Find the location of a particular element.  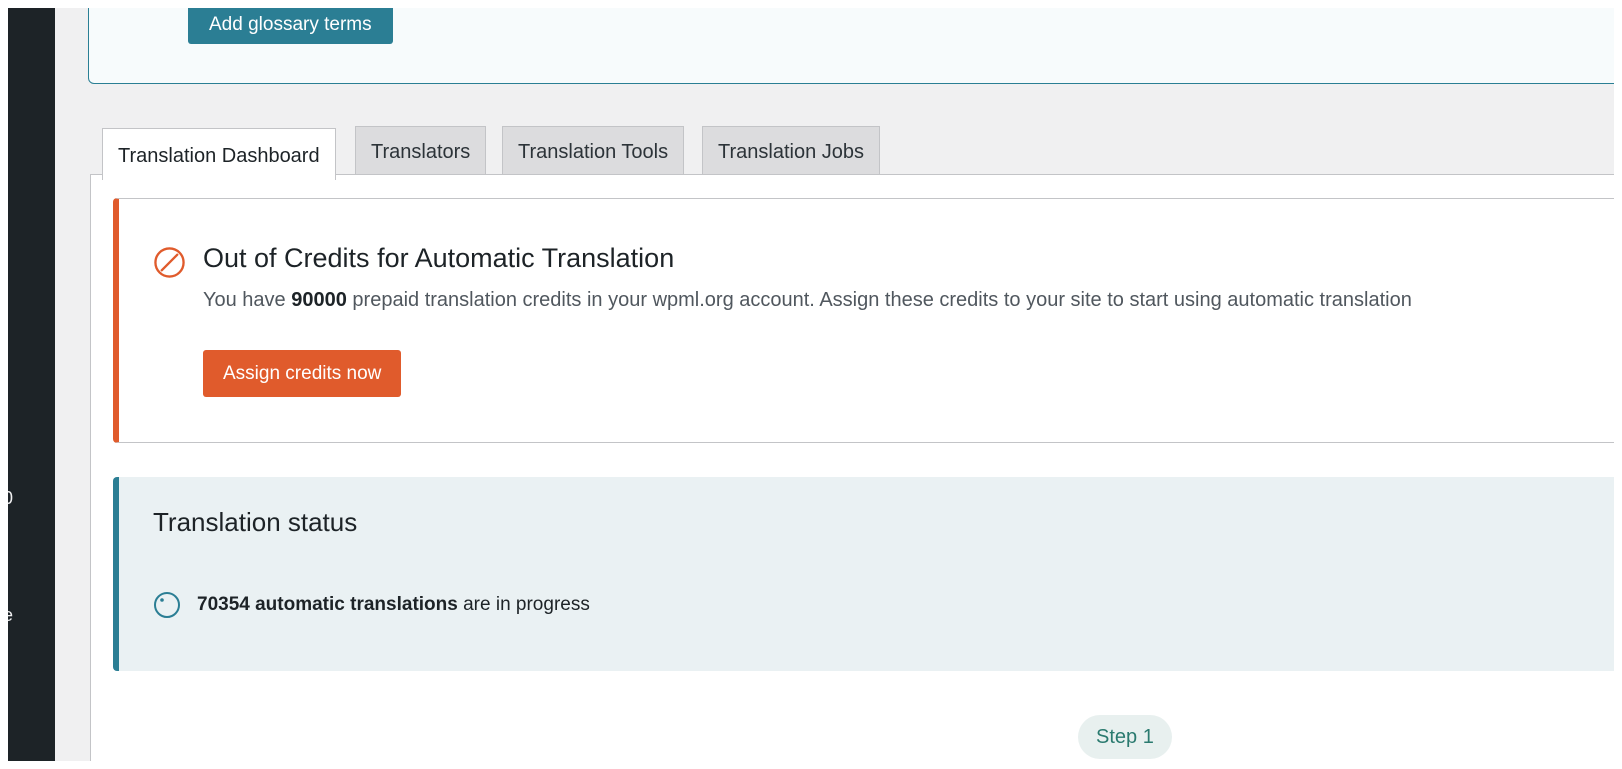

tab-translation-tools: Translation Tools is located at coordinates (593, 151).